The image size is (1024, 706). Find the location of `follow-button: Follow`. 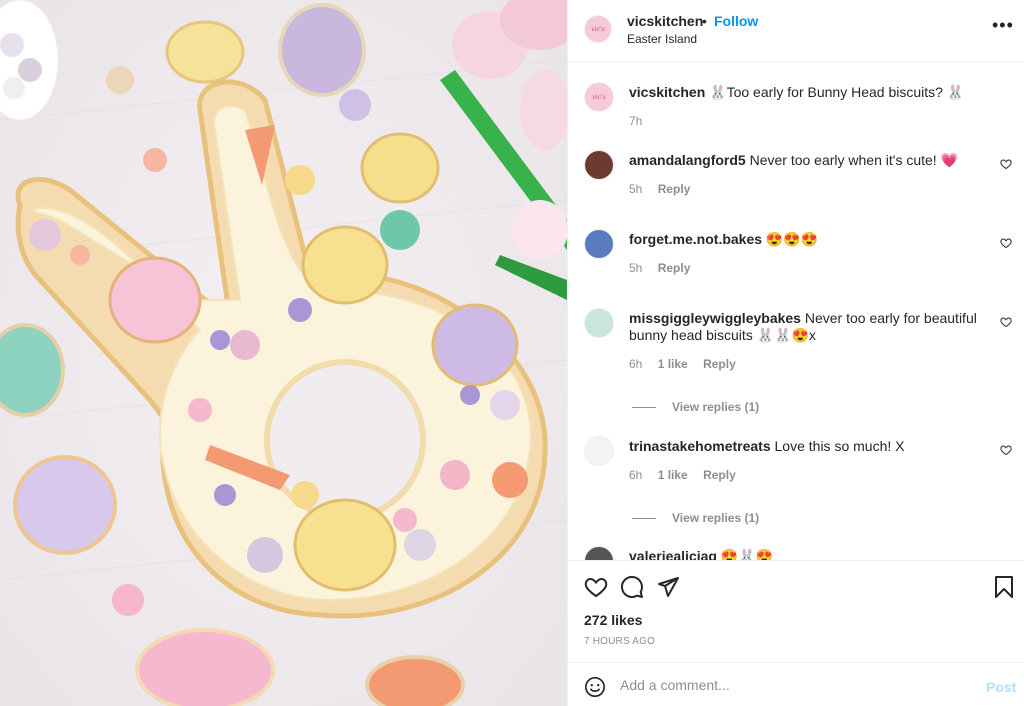

follow-button: Follow is located at coordinates (736, 21).